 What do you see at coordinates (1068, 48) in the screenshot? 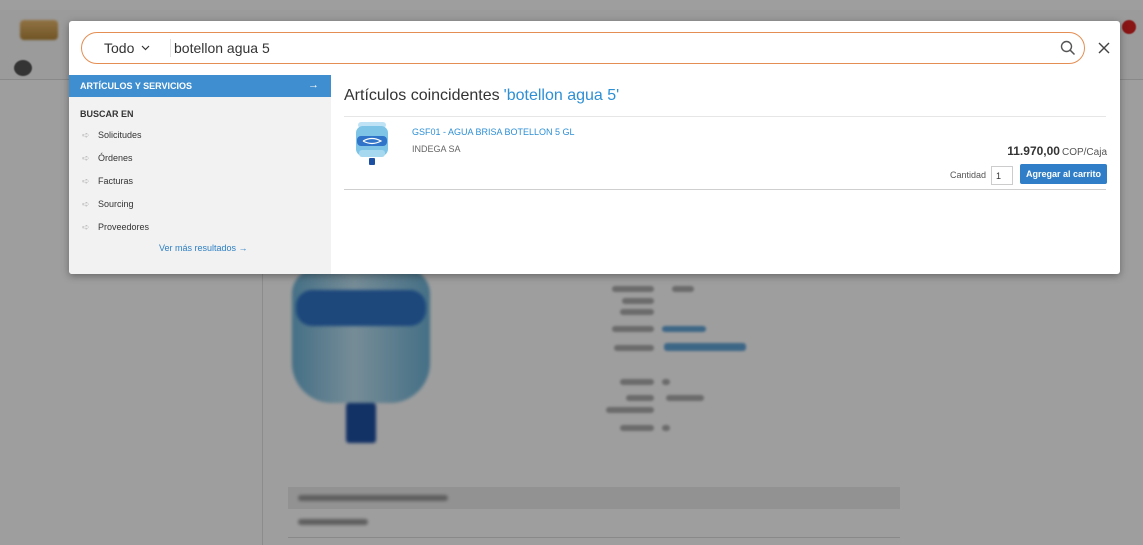
I see `search-icon` at bounding box center [1068, 48].